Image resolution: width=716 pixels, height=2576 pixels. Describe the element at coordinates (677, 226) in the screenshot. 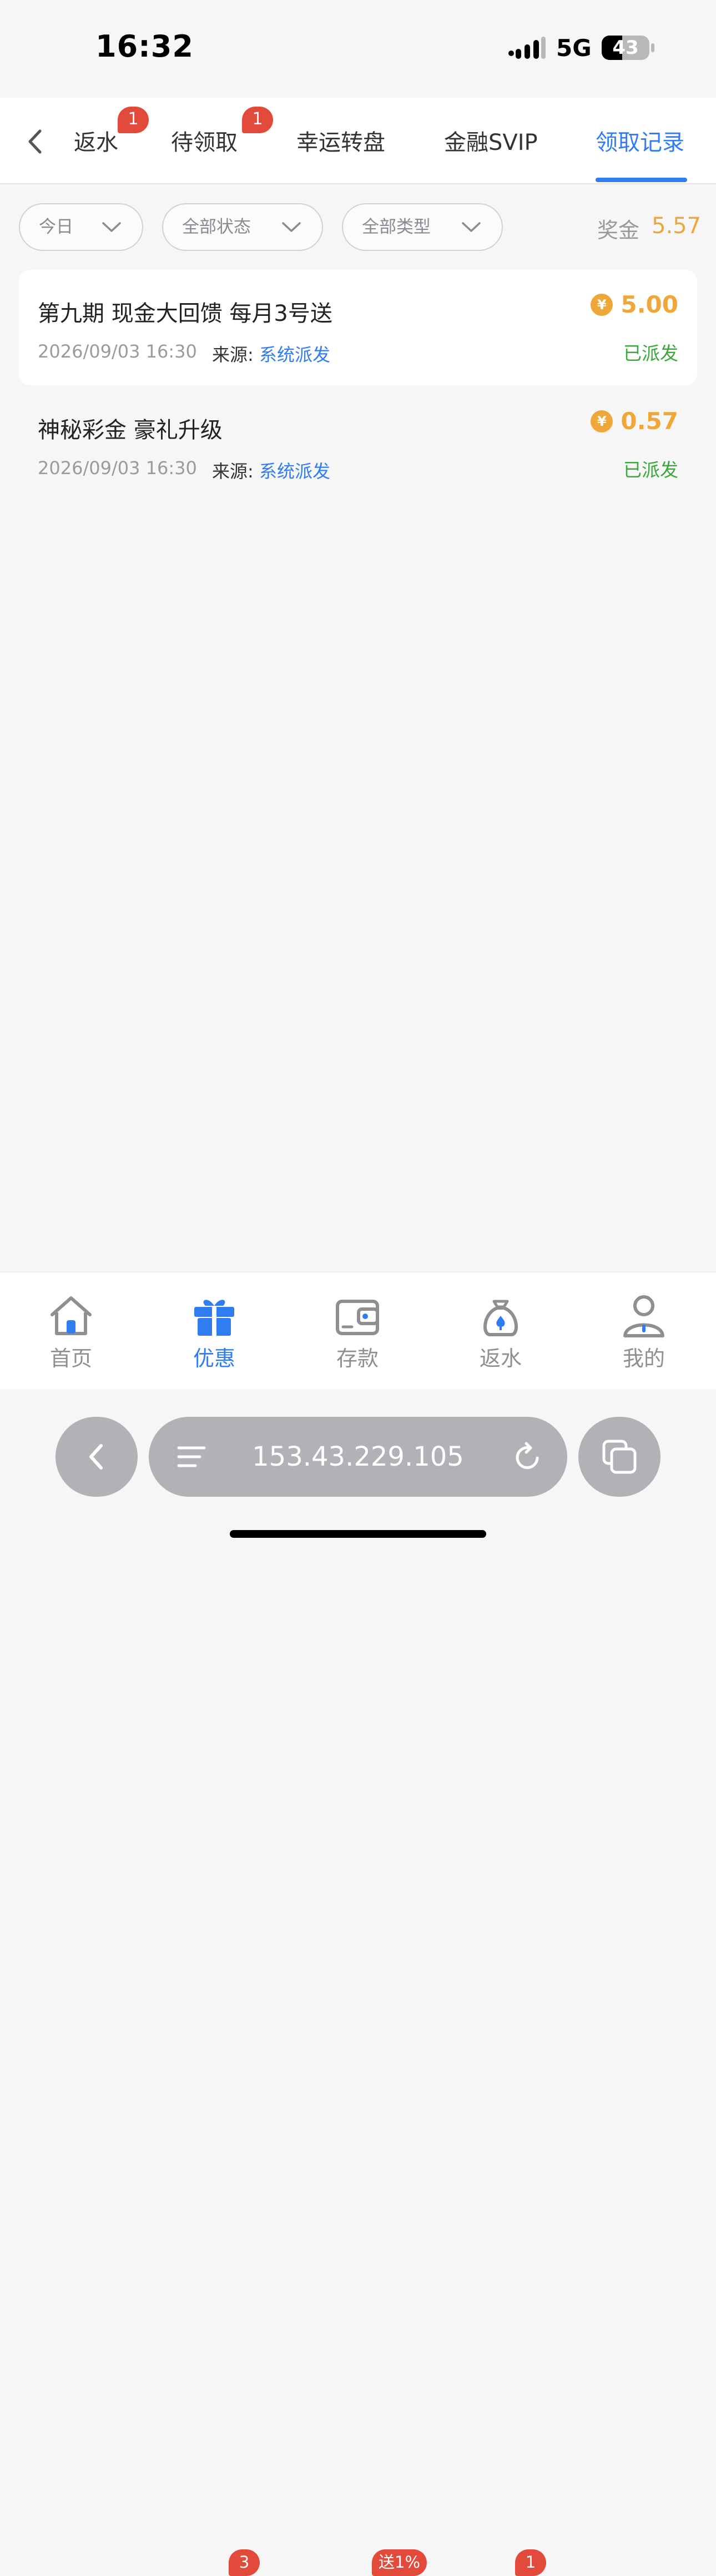

I see `bonus-total: 5.57` at that location.